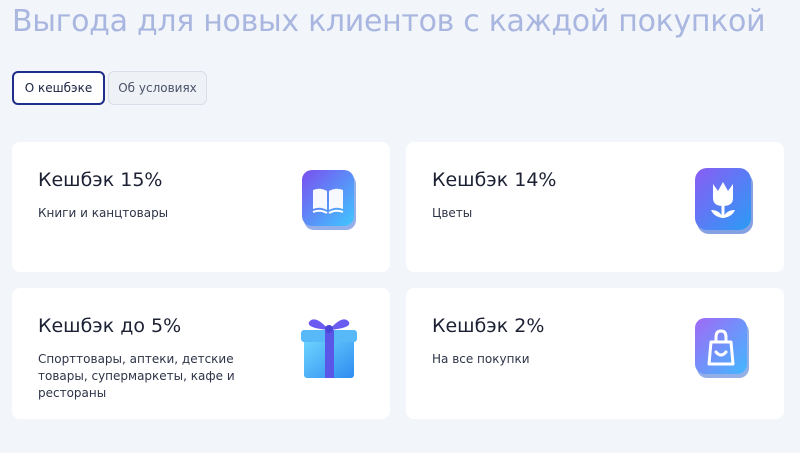  I want to click on card-title: Кешбэк 14%, so click(494, 180).